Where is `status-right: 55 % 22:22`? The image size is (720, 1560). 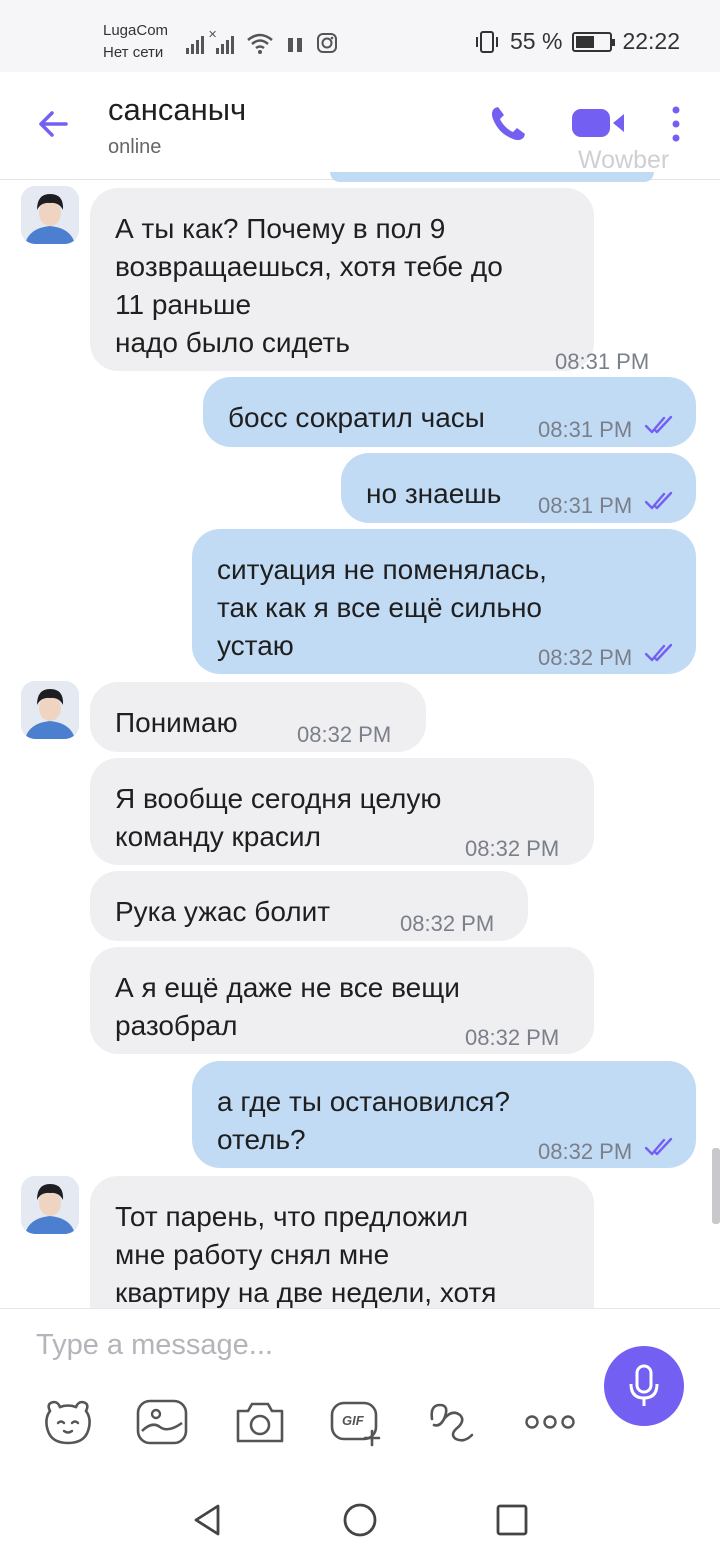 status-right: 55 % 22:22 is located at coordinates (577, 41).